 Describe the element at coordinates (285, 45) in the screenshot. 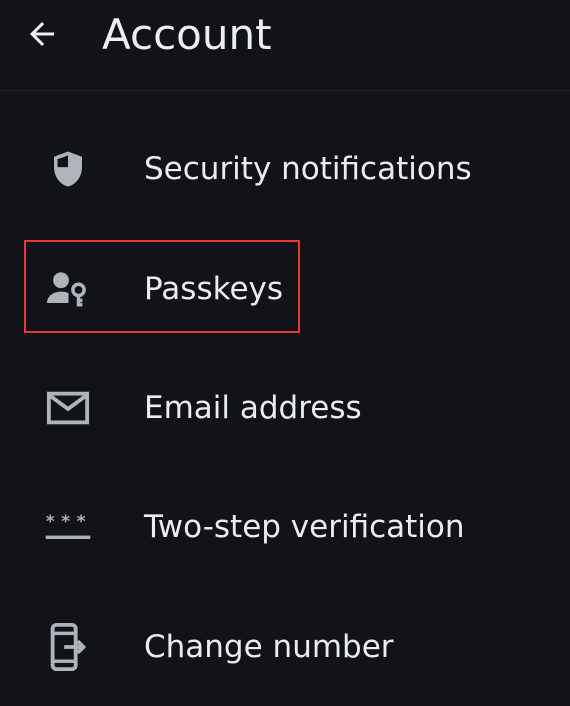

I see `app-bar: Account` at that location.